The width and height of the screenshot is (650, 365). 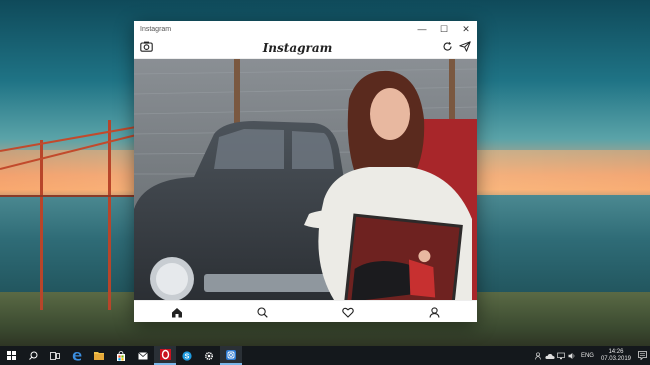 What do you see at coordinates (561, 355) in the screenshot?
I see `network-icon` at bounding box center [561, 355].